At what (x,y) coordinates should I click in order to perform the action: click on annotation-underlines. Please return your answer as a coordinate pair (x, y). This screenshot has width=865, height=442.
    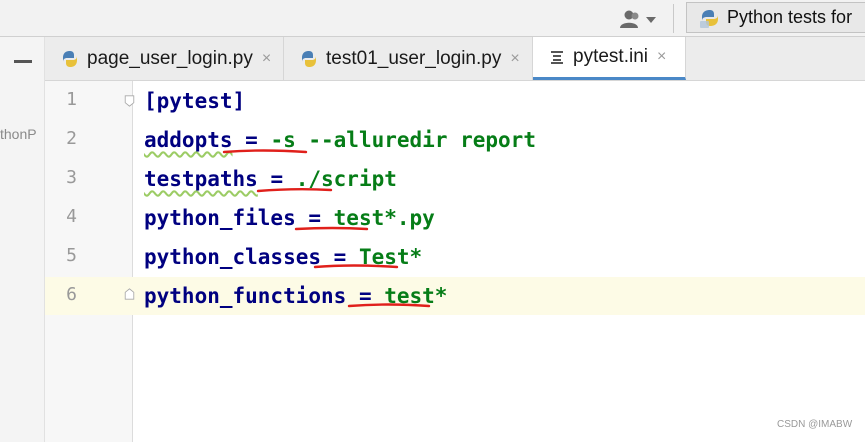
    Looking at the image, I should click on (326, 228).